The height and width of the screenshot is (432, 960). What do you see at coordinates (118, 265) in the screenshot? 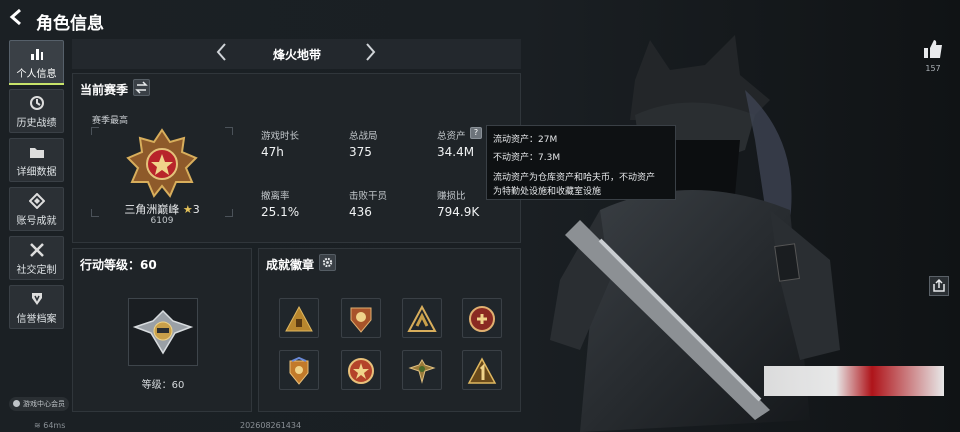
I see `action-level-title: 行动等级：60` at bounding box center [118, 265].